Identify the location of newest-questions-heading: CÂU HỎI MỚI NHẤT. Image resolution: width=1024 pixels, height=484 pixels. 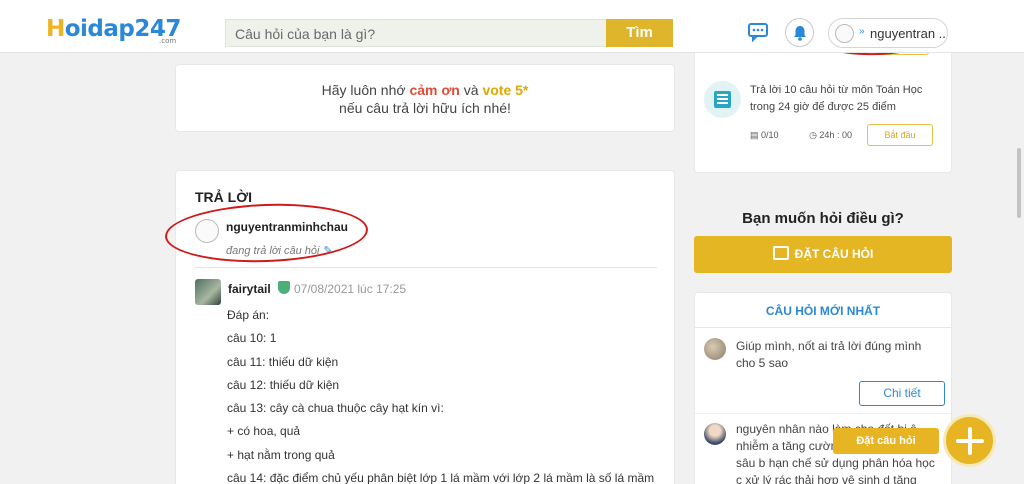
(823, 311).